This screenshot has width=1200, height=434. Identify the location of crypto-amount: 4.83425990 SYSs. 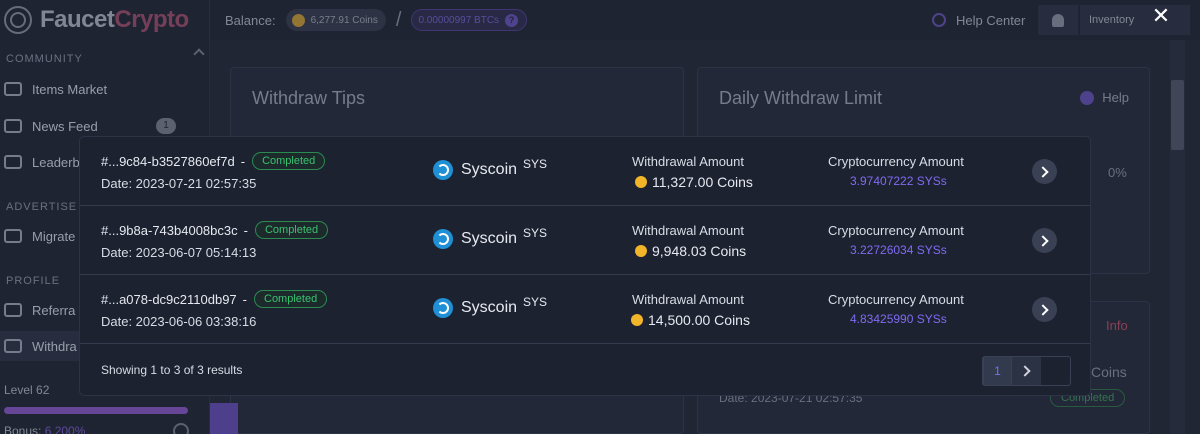
(898, 319).